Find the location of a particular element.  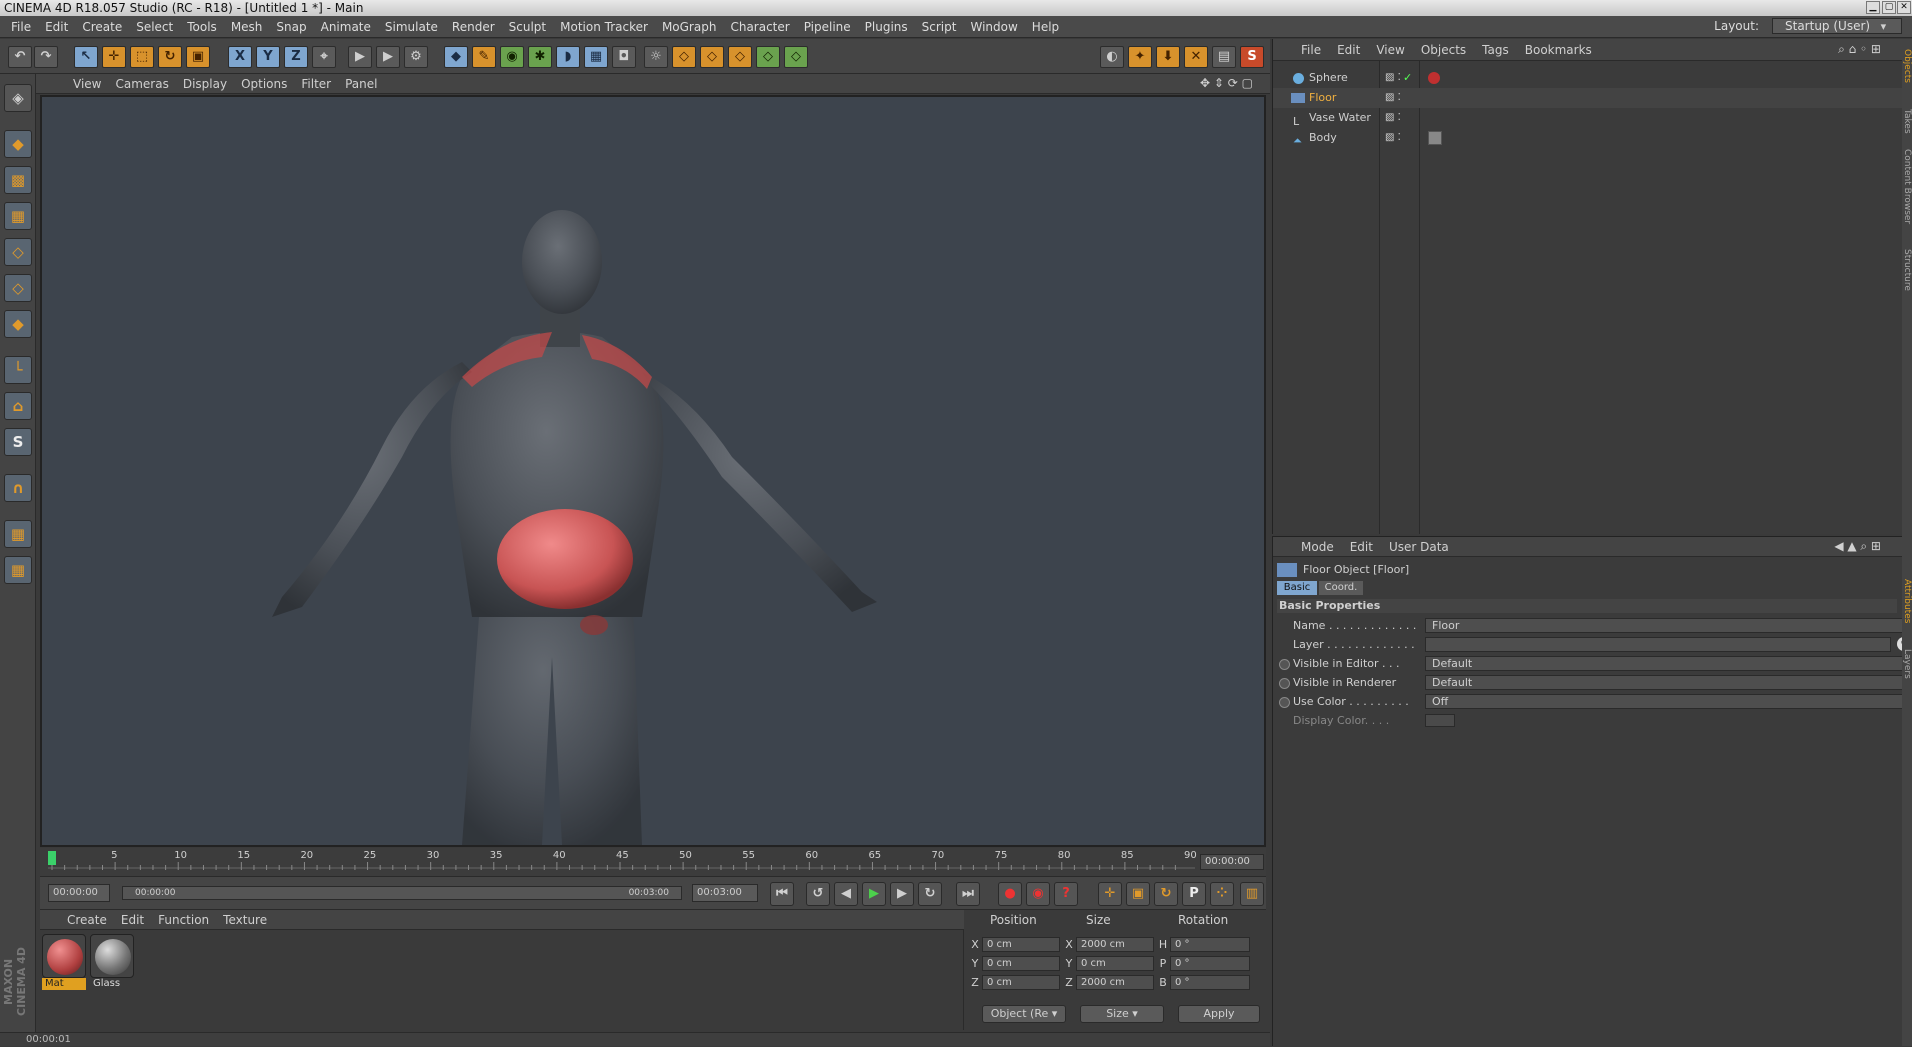

material-swatch-glass: Glass is located at coordinates (112, 962).